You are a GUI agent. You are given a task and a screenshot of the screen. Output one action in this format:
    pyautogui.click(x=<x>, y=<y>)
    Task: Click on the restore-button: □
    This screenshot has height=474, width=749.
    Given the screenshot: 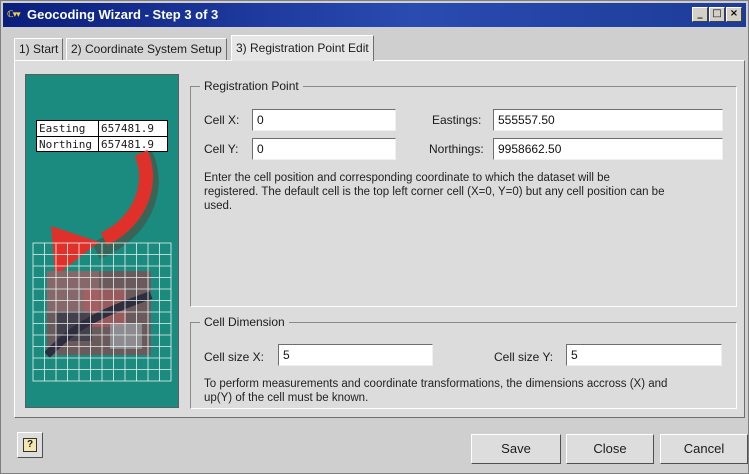 What is the action you would take?
    pyautogui.click(x=717, y=14)
    